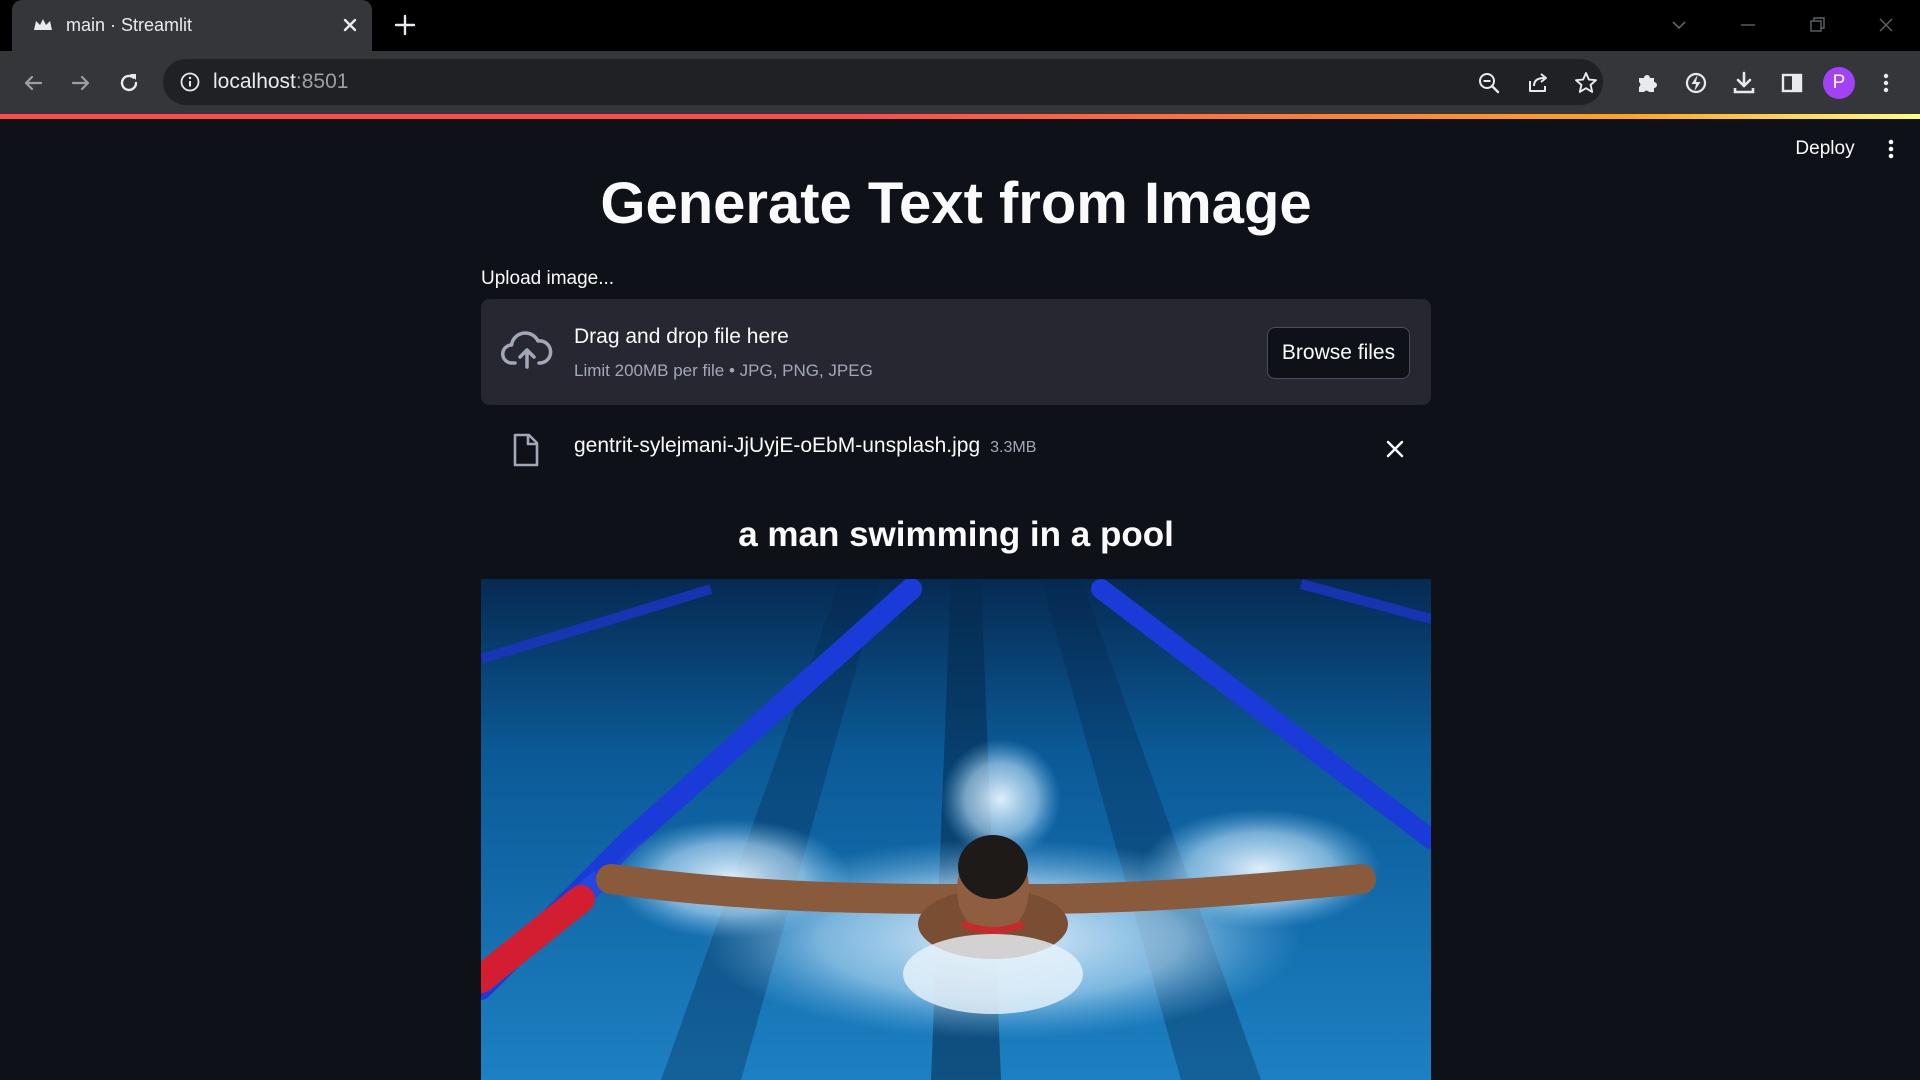 Image resolution: width=1920 pixels, height=1080 pixels. What do you see at coordinates (1825, 149) in the screenshot?
I see `deploy-button: Deploy` at bounding box center [1825, 149].